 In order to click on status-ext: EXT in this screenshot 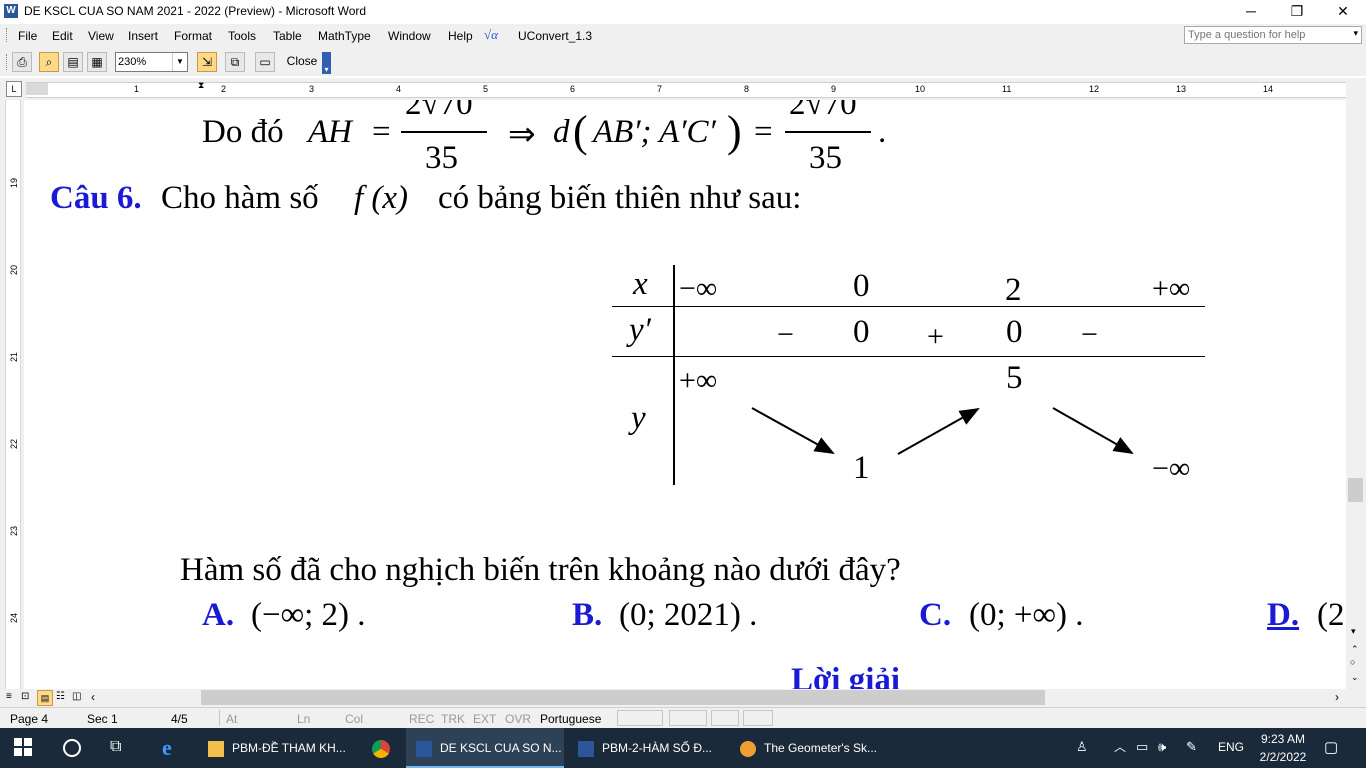, I will do `click(484, 719)`.